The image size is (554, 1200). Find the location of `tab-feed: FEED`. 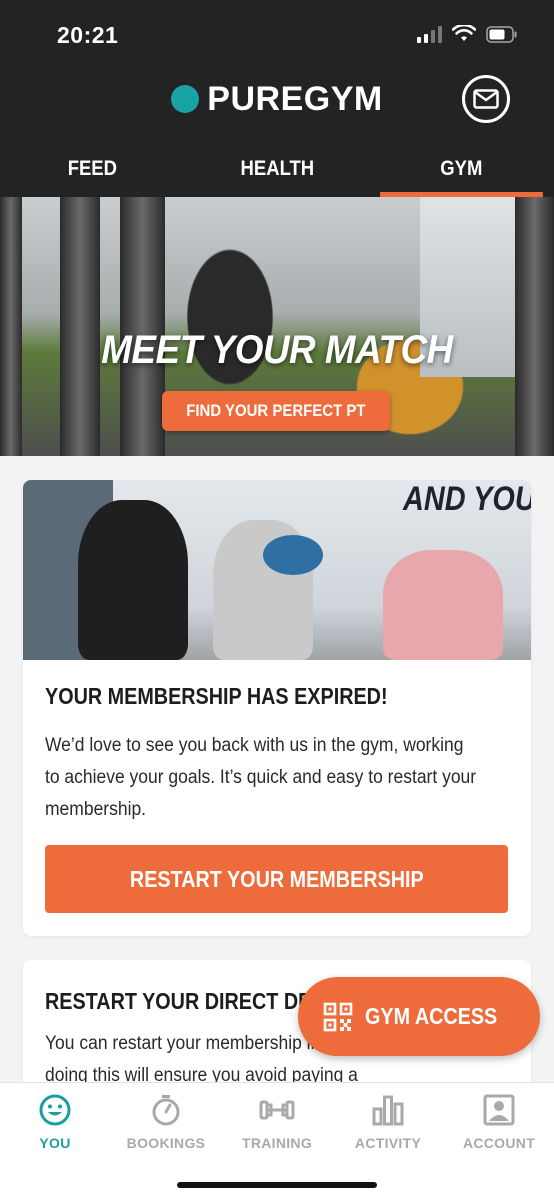

tab-feed: FEED is located at coordinates (92, 168).